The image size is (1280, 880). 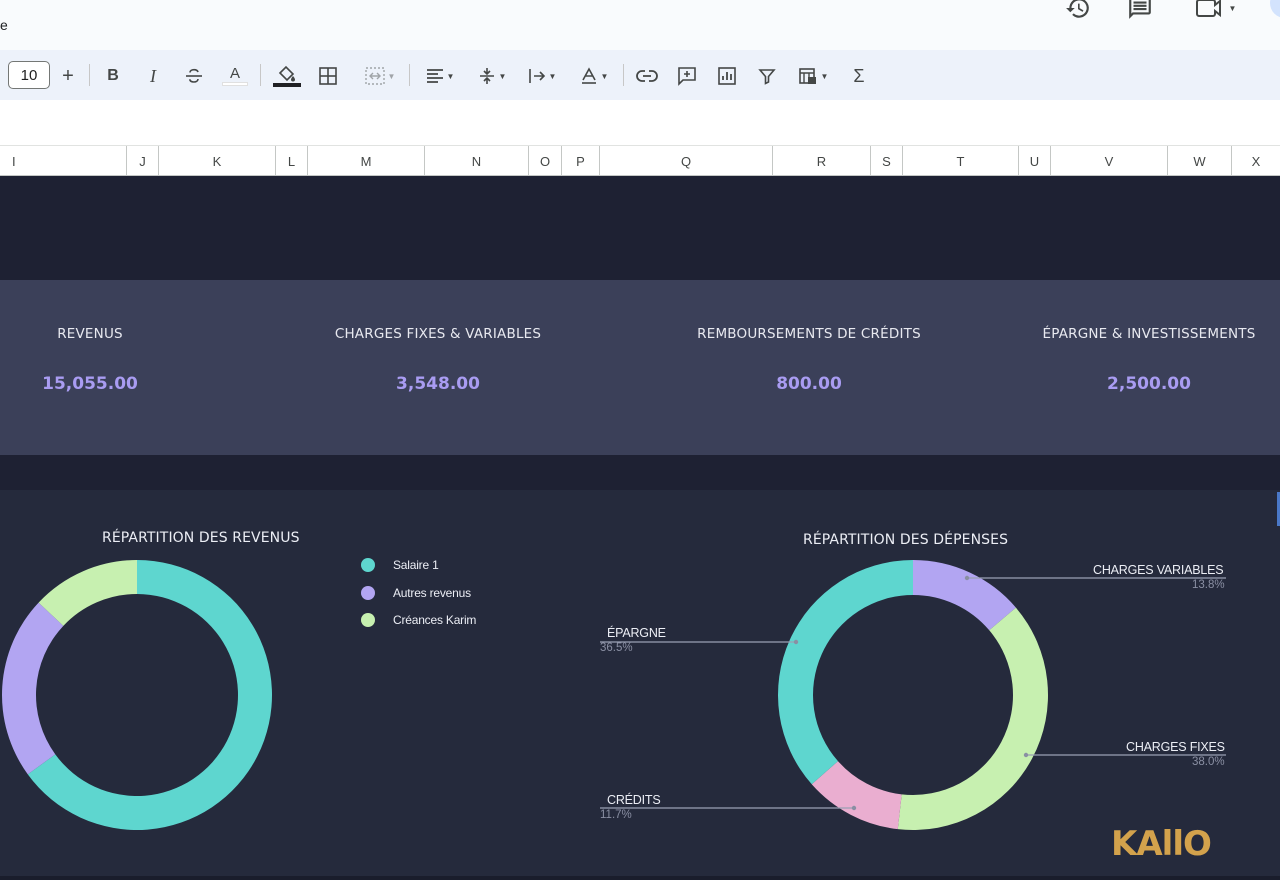 What do you see at coordinates (153, 76) in the screenshot?
I see `italic-button: I` at bounding box center [153, 76].